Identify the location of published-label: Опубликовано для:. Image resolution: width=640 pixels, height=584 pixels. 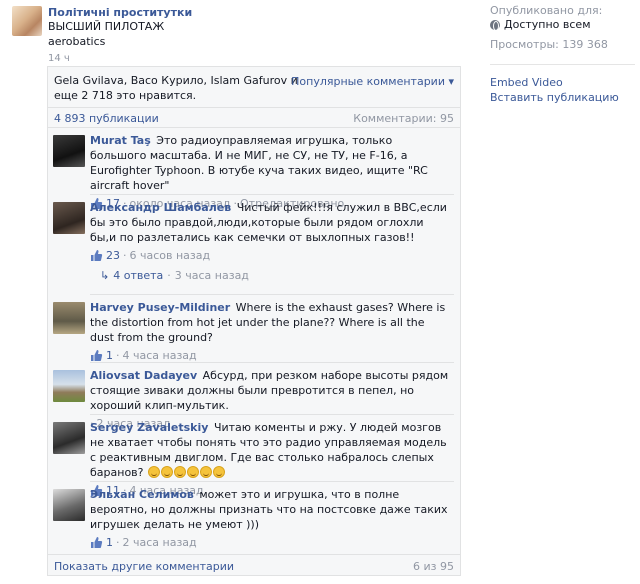
(546, 10).